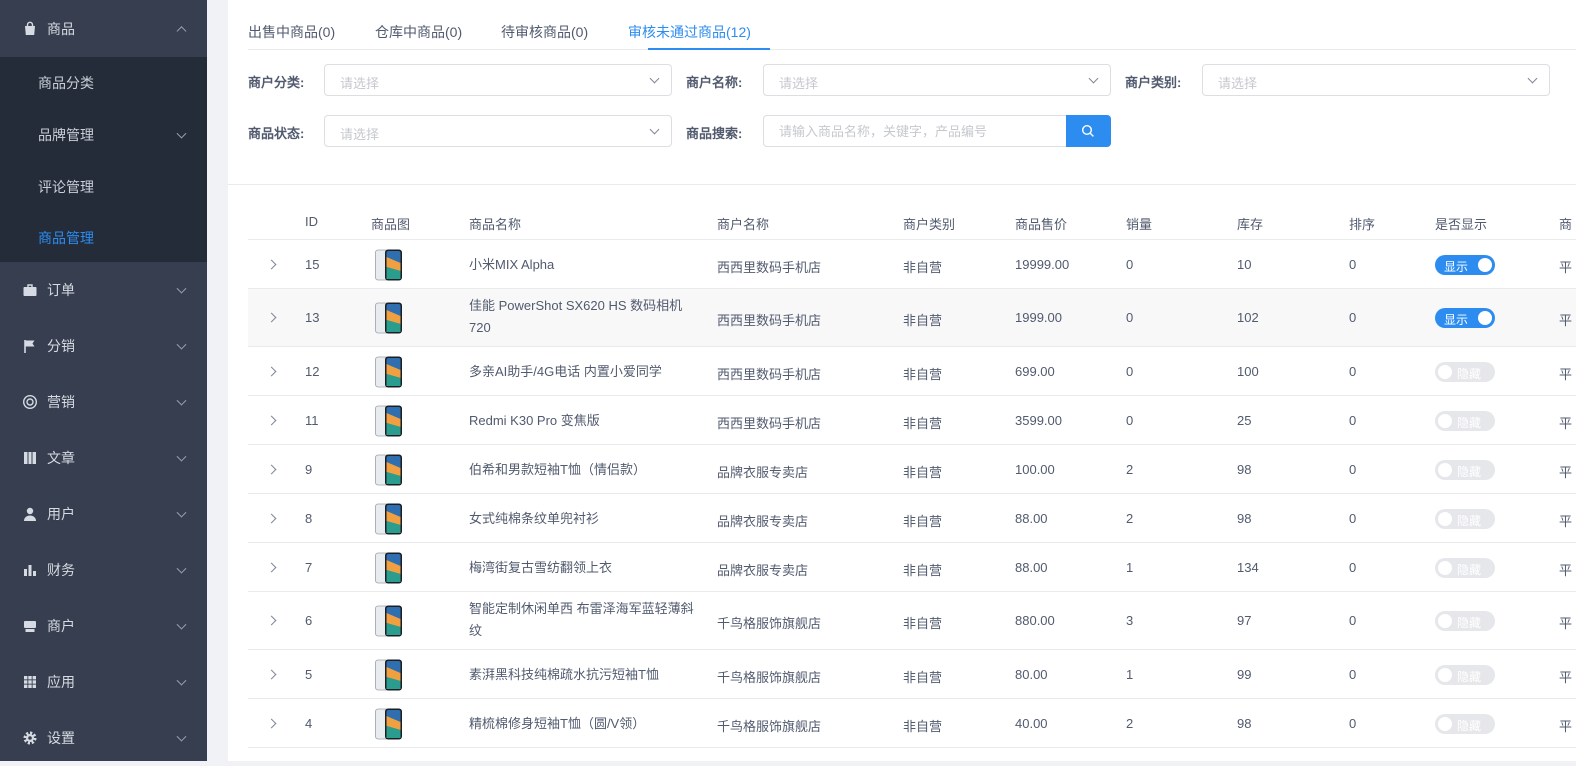 The width and height of the screenshot is (1576, 766). I want to click on cell-stock: 102, so click(1248, 317).